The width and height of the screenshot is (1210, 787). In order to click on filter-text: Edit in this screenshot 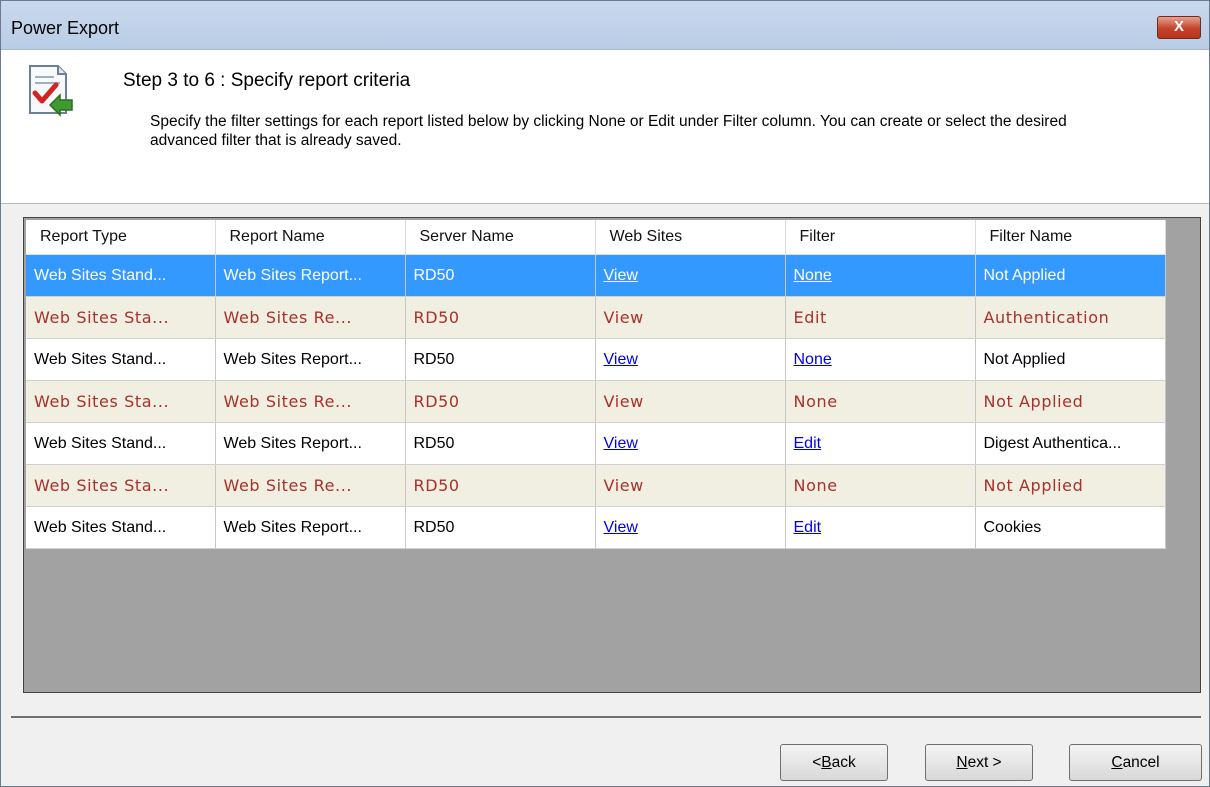, I will do `click(880, 317)`.